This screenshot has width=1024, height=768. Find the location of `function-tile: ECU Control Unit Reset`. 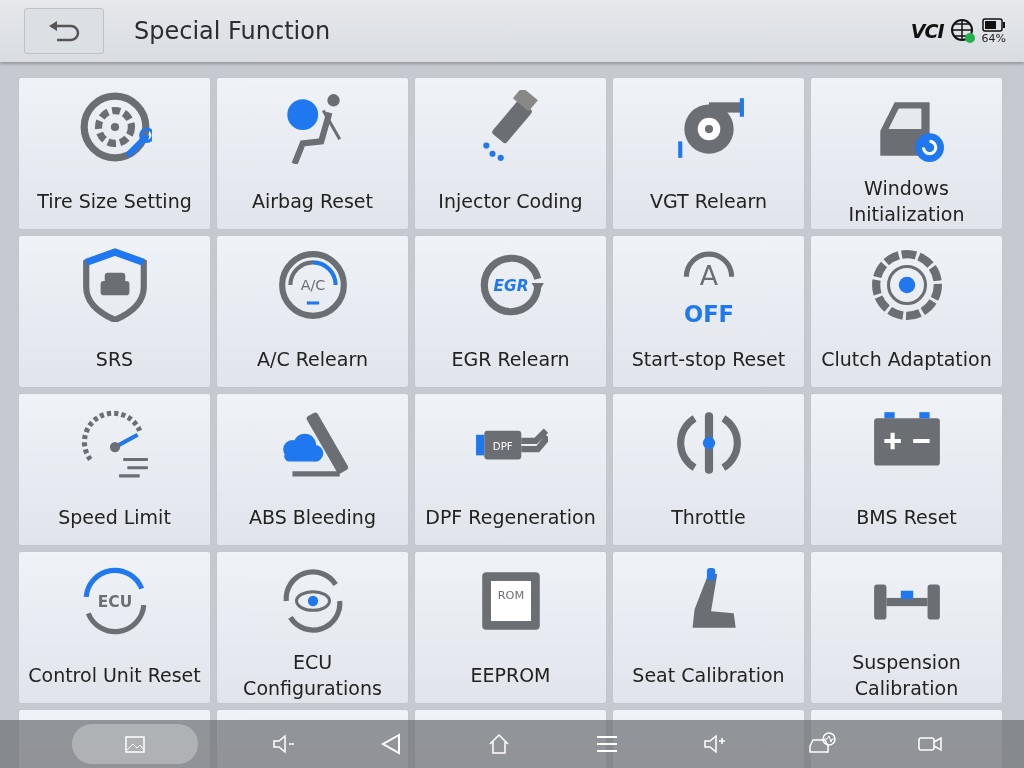

function-tile: ECU Control Unit Reset is located at coordinates (114, 627).